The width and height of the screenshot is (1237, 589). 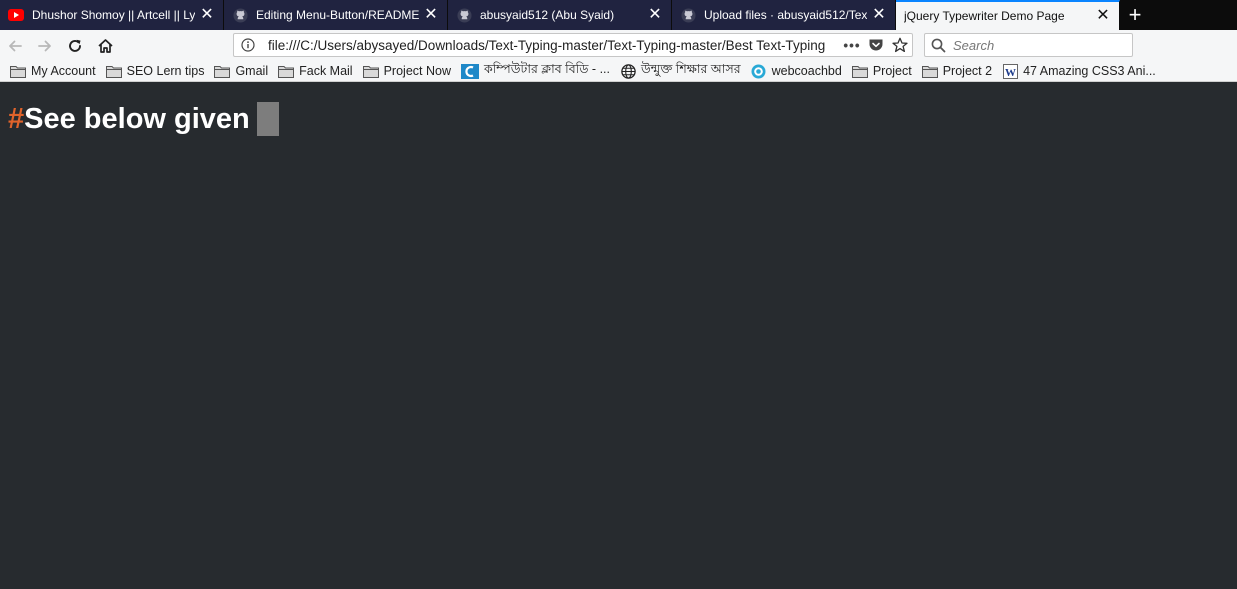 I want to click on tab-editing-readme: Editing Menu-Button/README.md ✕, so click(x=336, y=15).